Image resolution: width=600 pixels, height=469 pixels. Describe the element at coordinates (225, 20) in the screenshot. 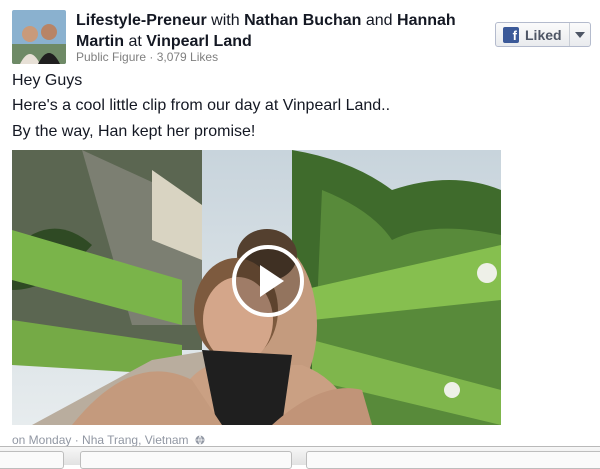

I see `with-text: with` at that location.